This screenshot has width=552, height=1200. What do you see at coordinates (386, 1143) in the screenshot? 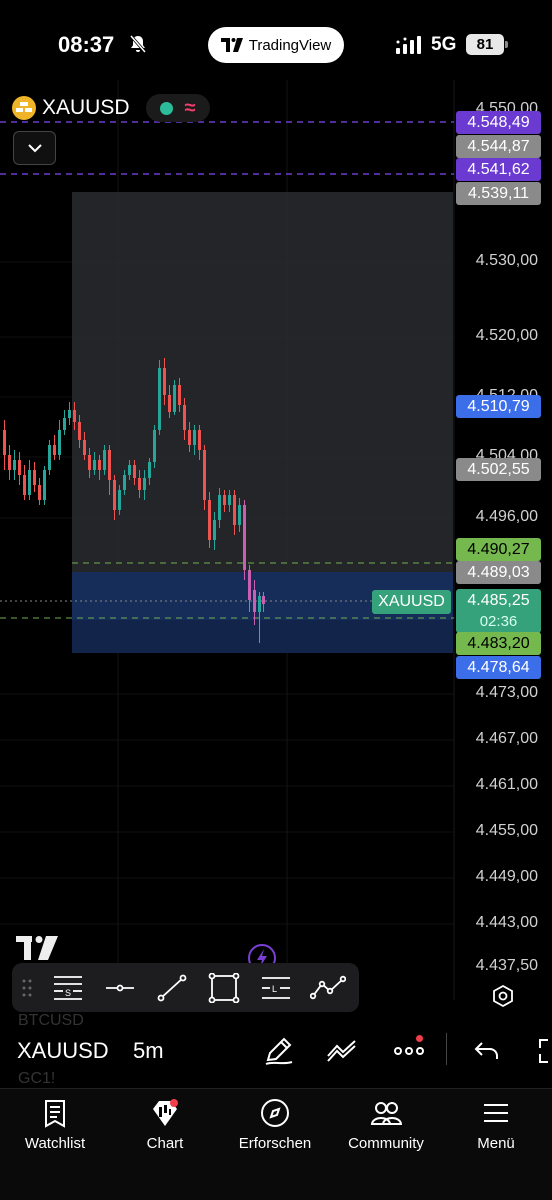
I see `nav-label: Community` at bounding box center [386, 1143].